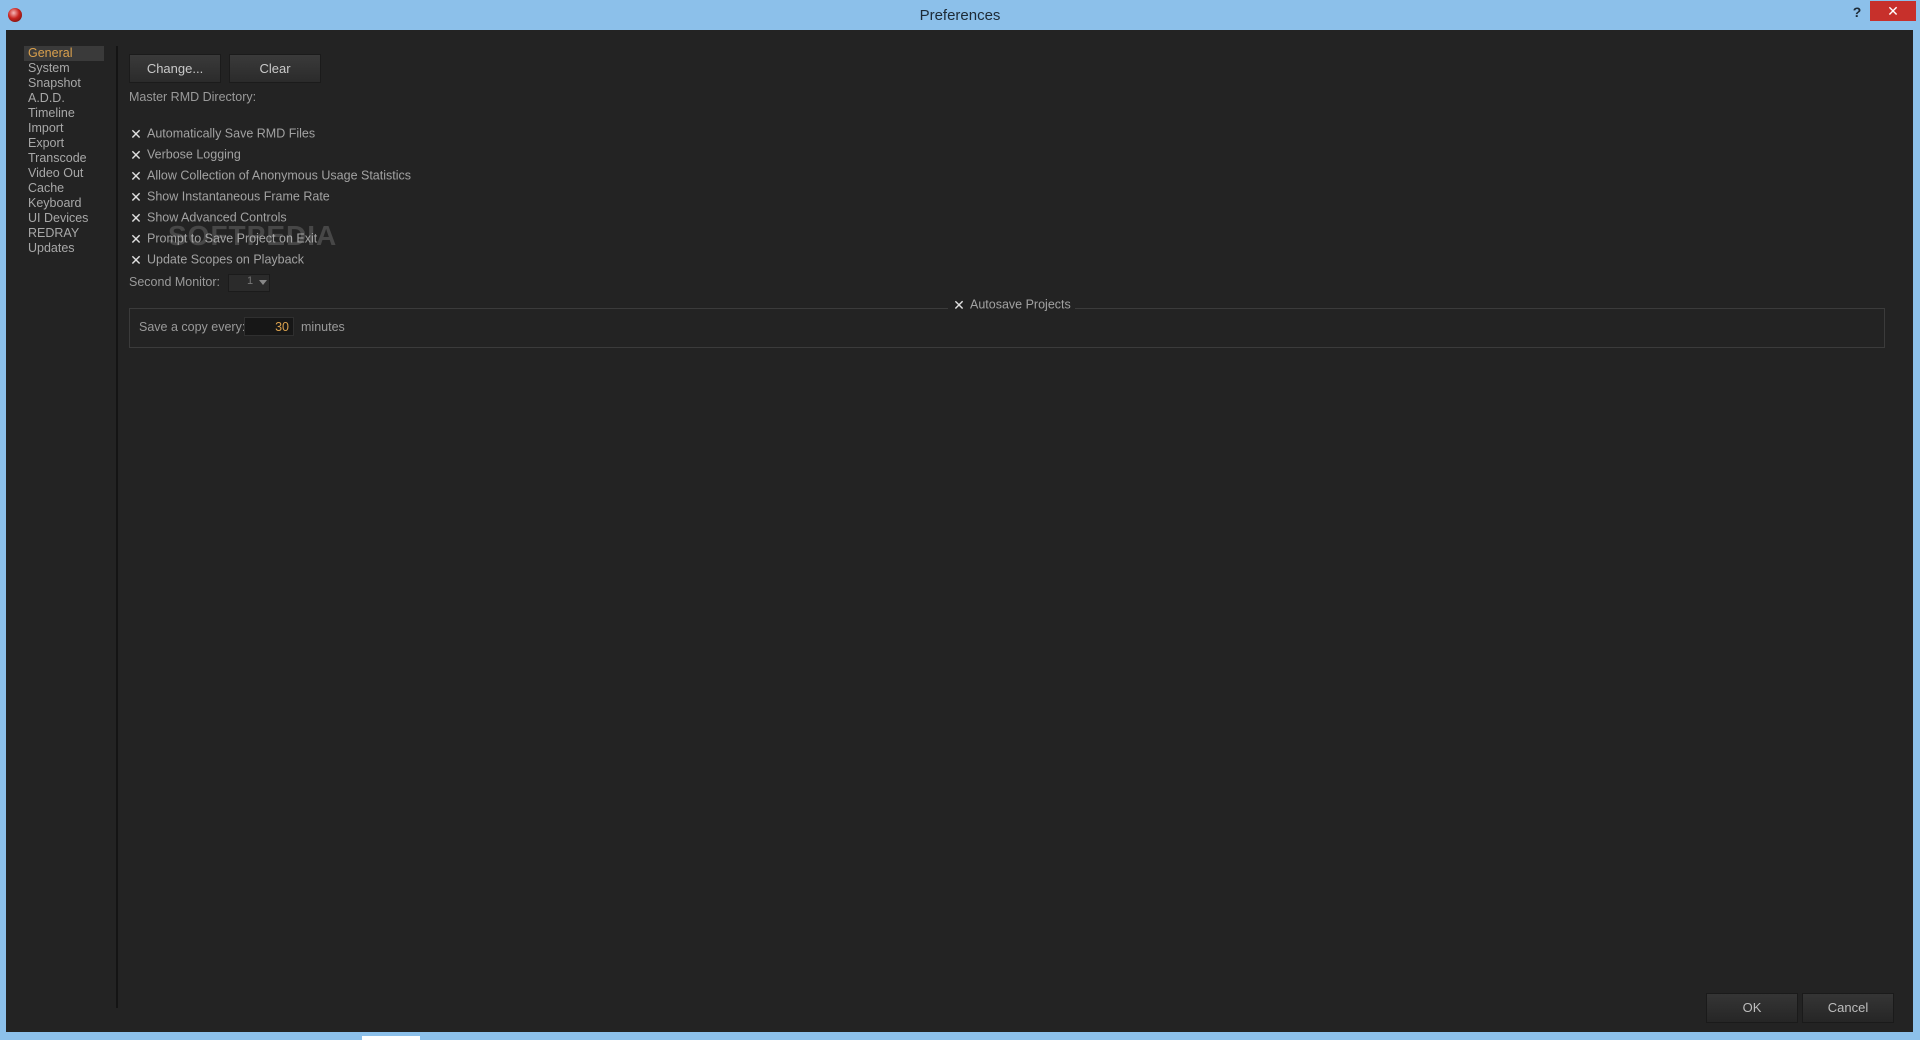 The image size is (1920, 1040). I want to click on sidebar-item-export: Export, so click(64, 143).